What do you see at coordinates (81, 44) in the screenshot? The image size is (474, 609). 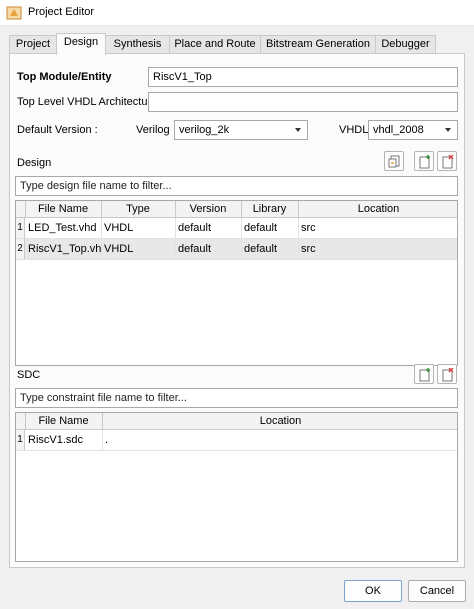 I see `tab-design: Design` at bounding box center [81, 44].